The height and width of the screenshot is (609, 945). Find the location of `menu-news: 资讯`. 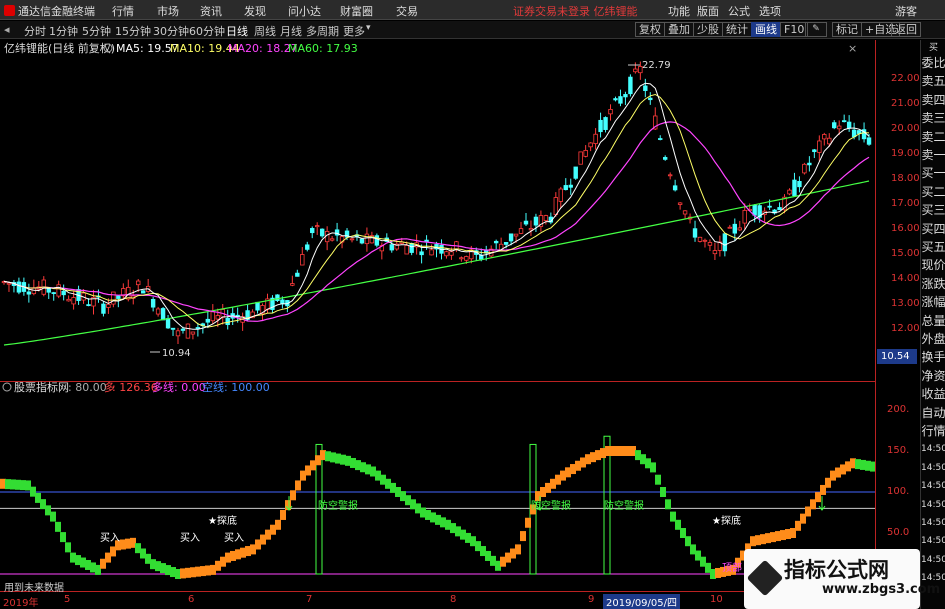

menu-news: 资讯 is located at coordinates (211, 11).